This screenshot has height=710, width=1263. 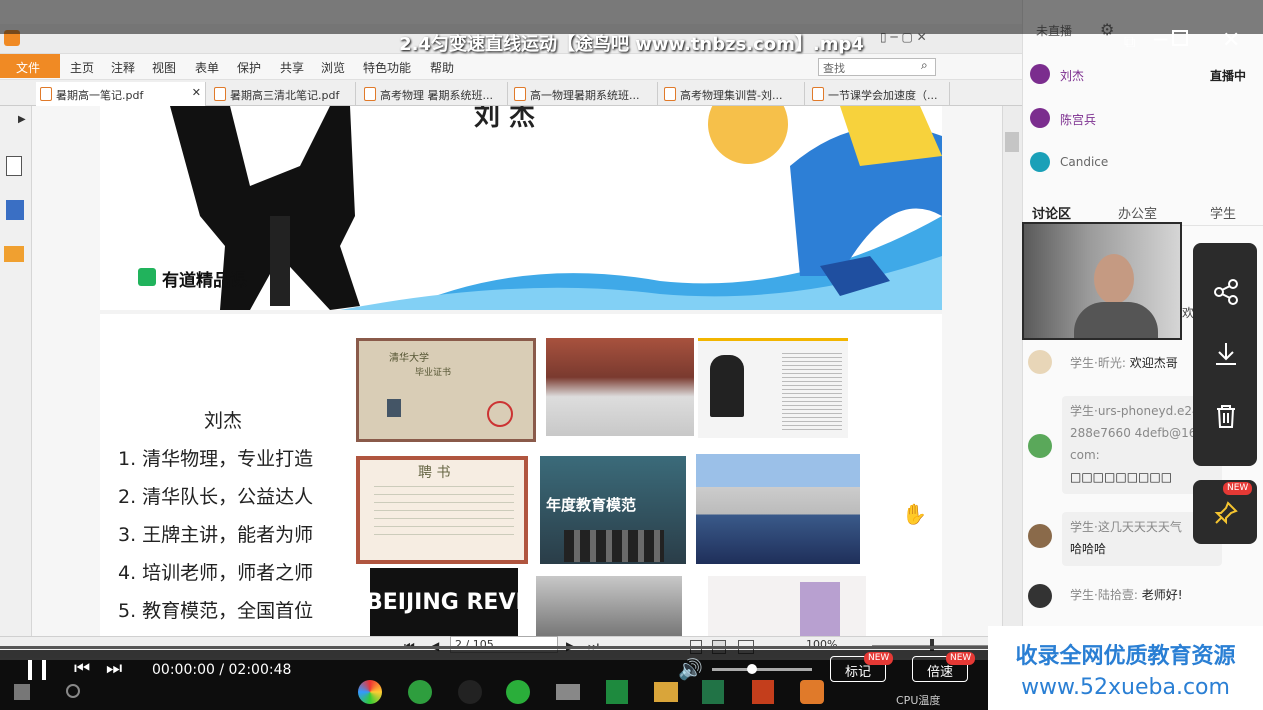 I want to click on webcam-face, so click(x=1114, y=279).